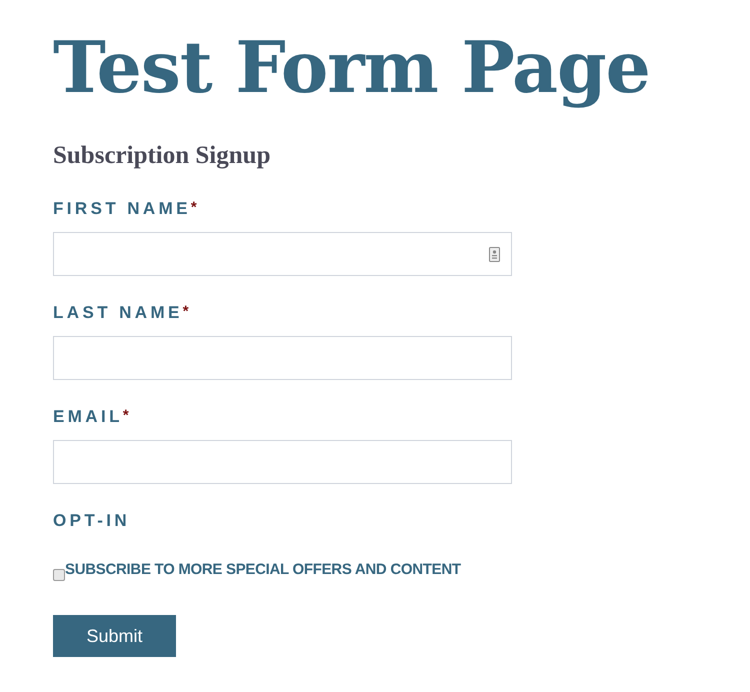  What do you see at coordinates (91, 521) in the screenshot?
I see `field-label: OPT-IN` at bounding box center [91, 521].